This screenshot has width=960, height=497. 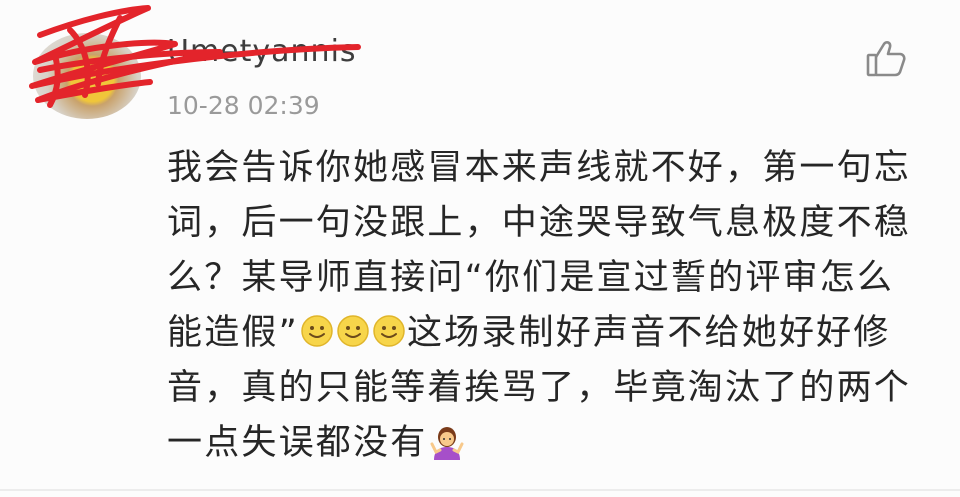 I want to click on username: Umetyannis, so click(x=262, y=51).